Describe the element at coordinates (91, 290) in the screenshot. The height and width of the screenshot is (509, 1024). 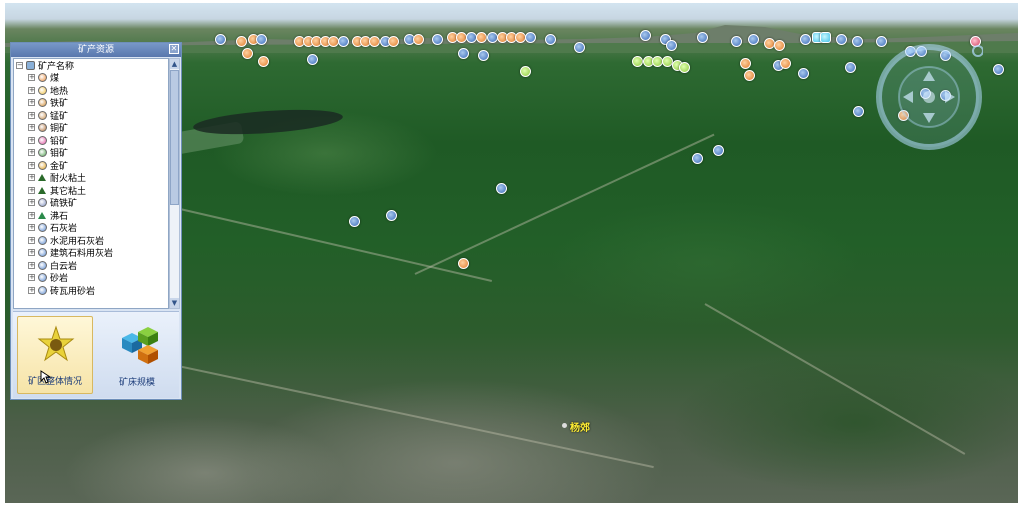
I see `tree-item: + 砖瓦用砂岩` at that location.